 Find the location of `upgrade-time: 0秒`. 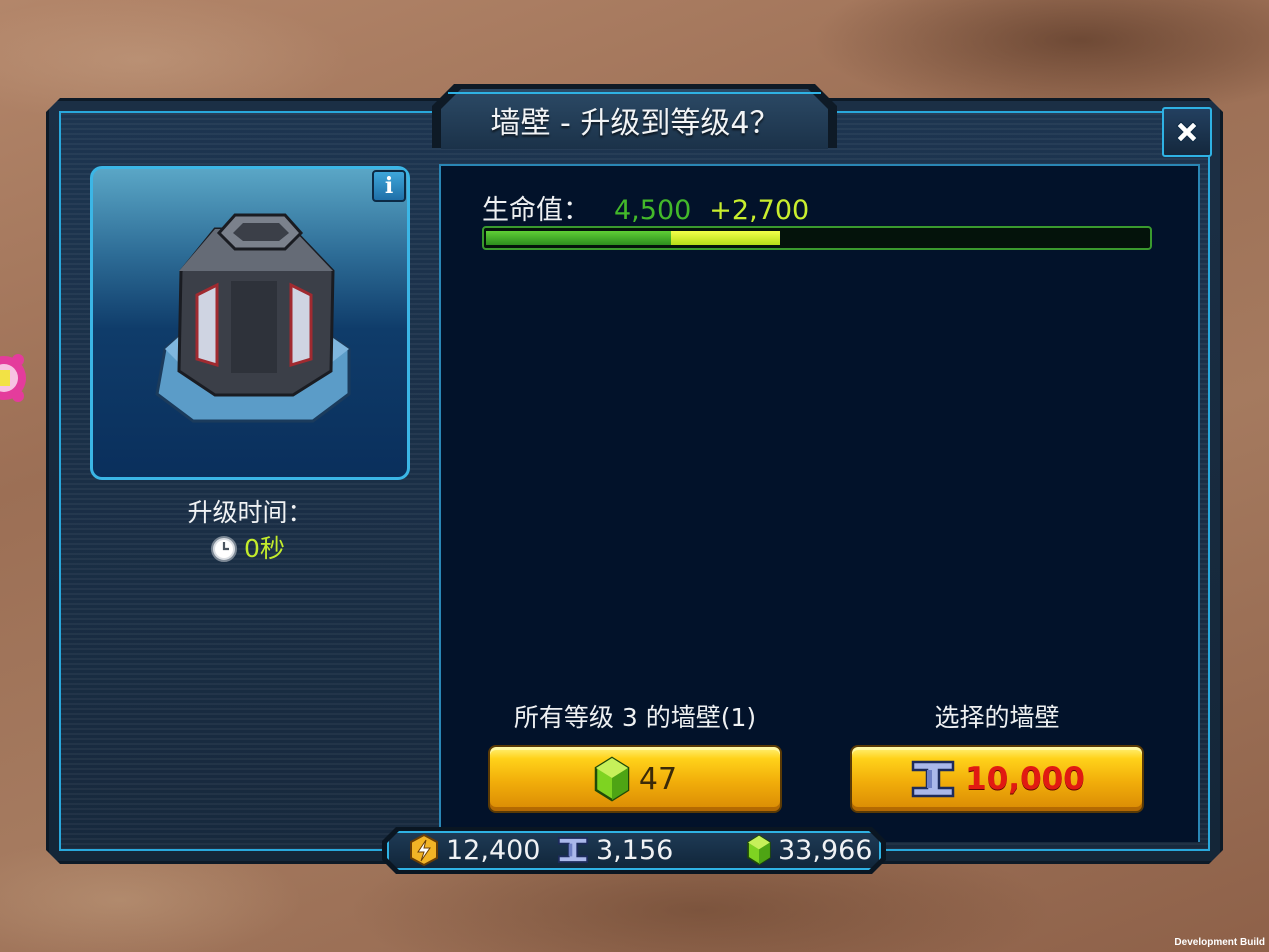

upgrade-time: 0秒 is located at coordinates (247, 549).